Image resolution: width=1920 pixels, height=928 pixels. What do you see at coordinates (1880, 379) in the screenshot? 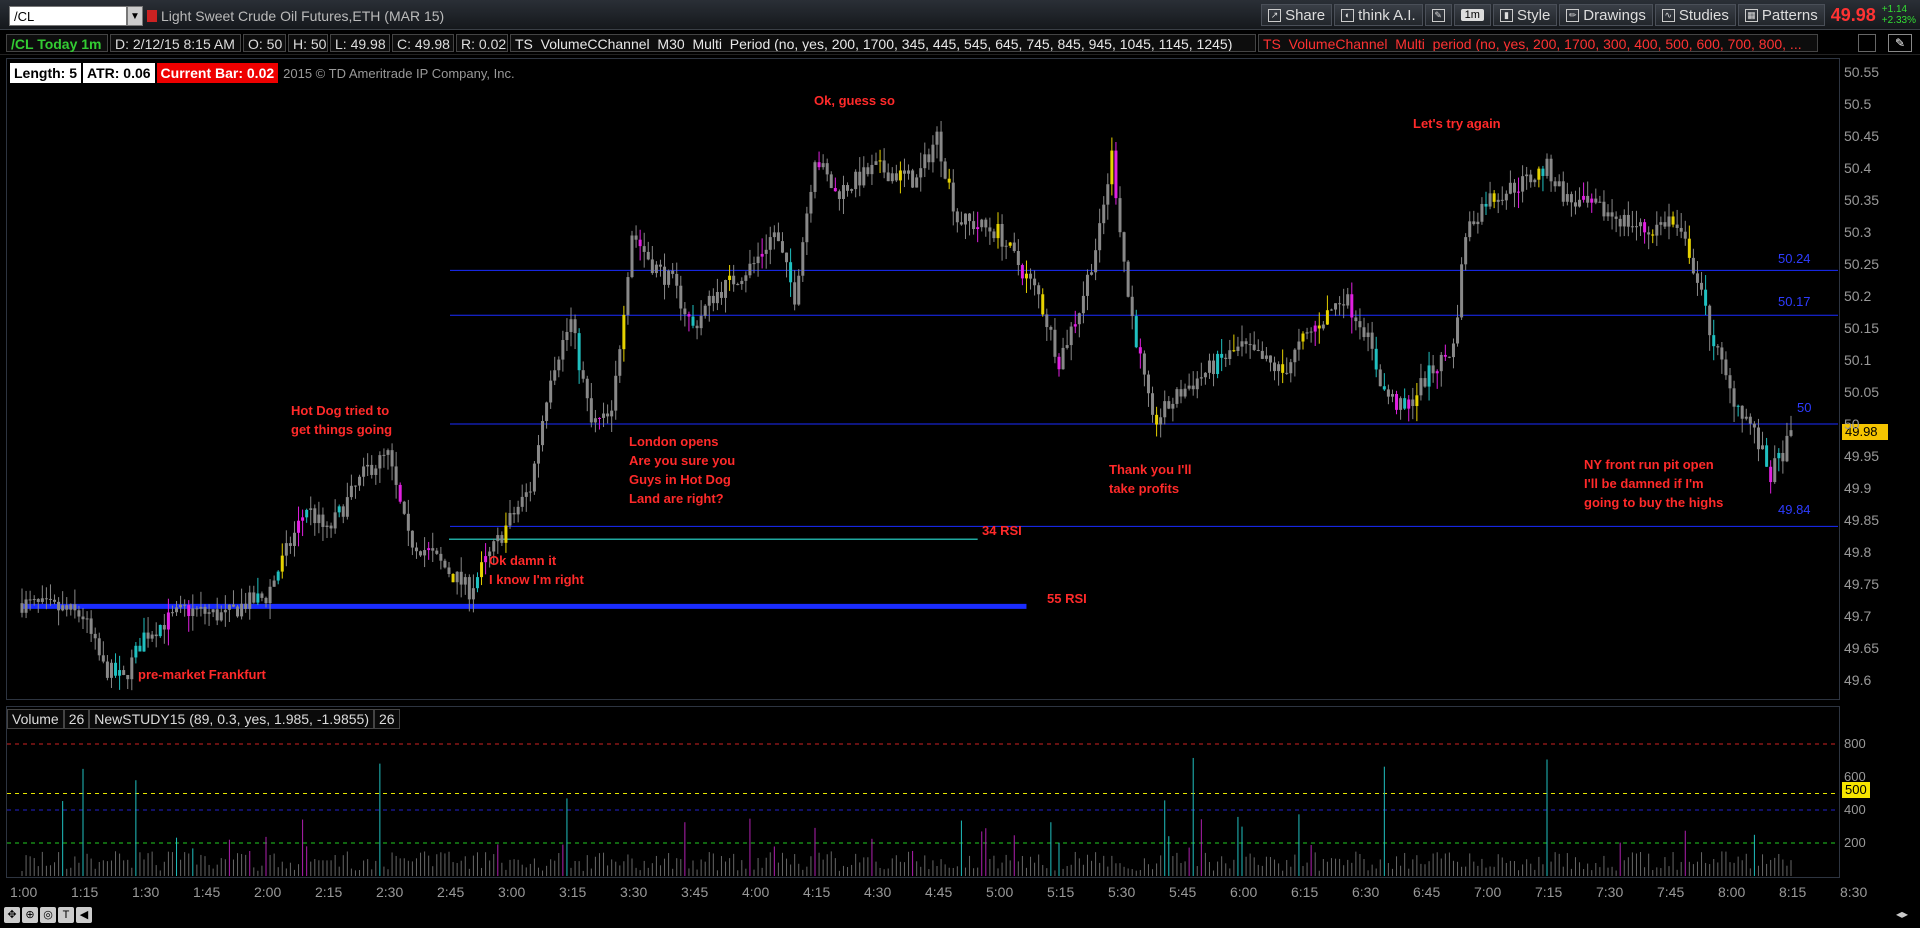
I see `price-axis` at bounding box center [1880, 379].